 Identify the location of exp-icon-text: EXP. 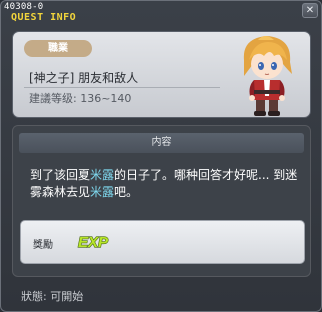
(93, 242).